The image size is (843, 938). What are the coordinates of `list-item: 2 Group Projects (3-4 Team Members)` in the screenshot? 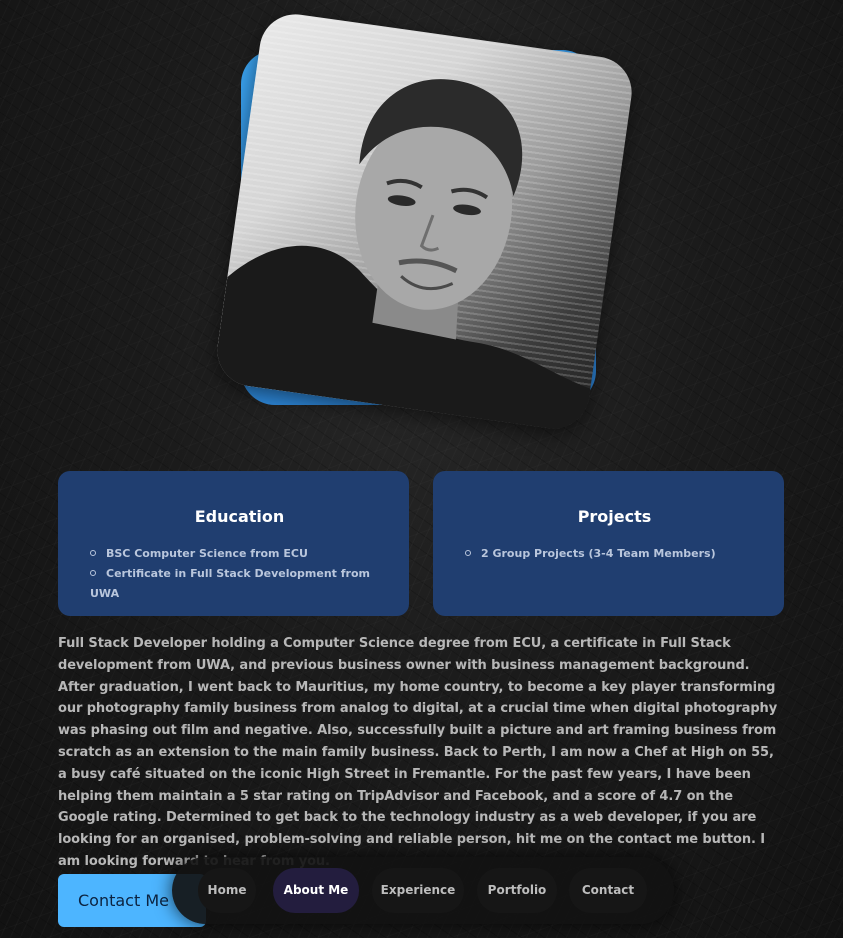 It's located at (614, 554).